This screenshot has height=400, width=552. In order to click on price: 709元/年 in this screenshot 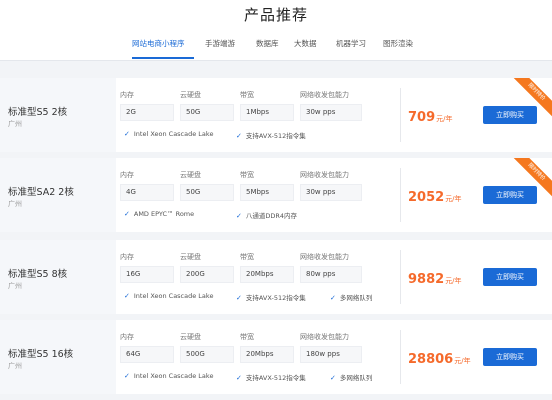, I will do `click(430, 115)`.